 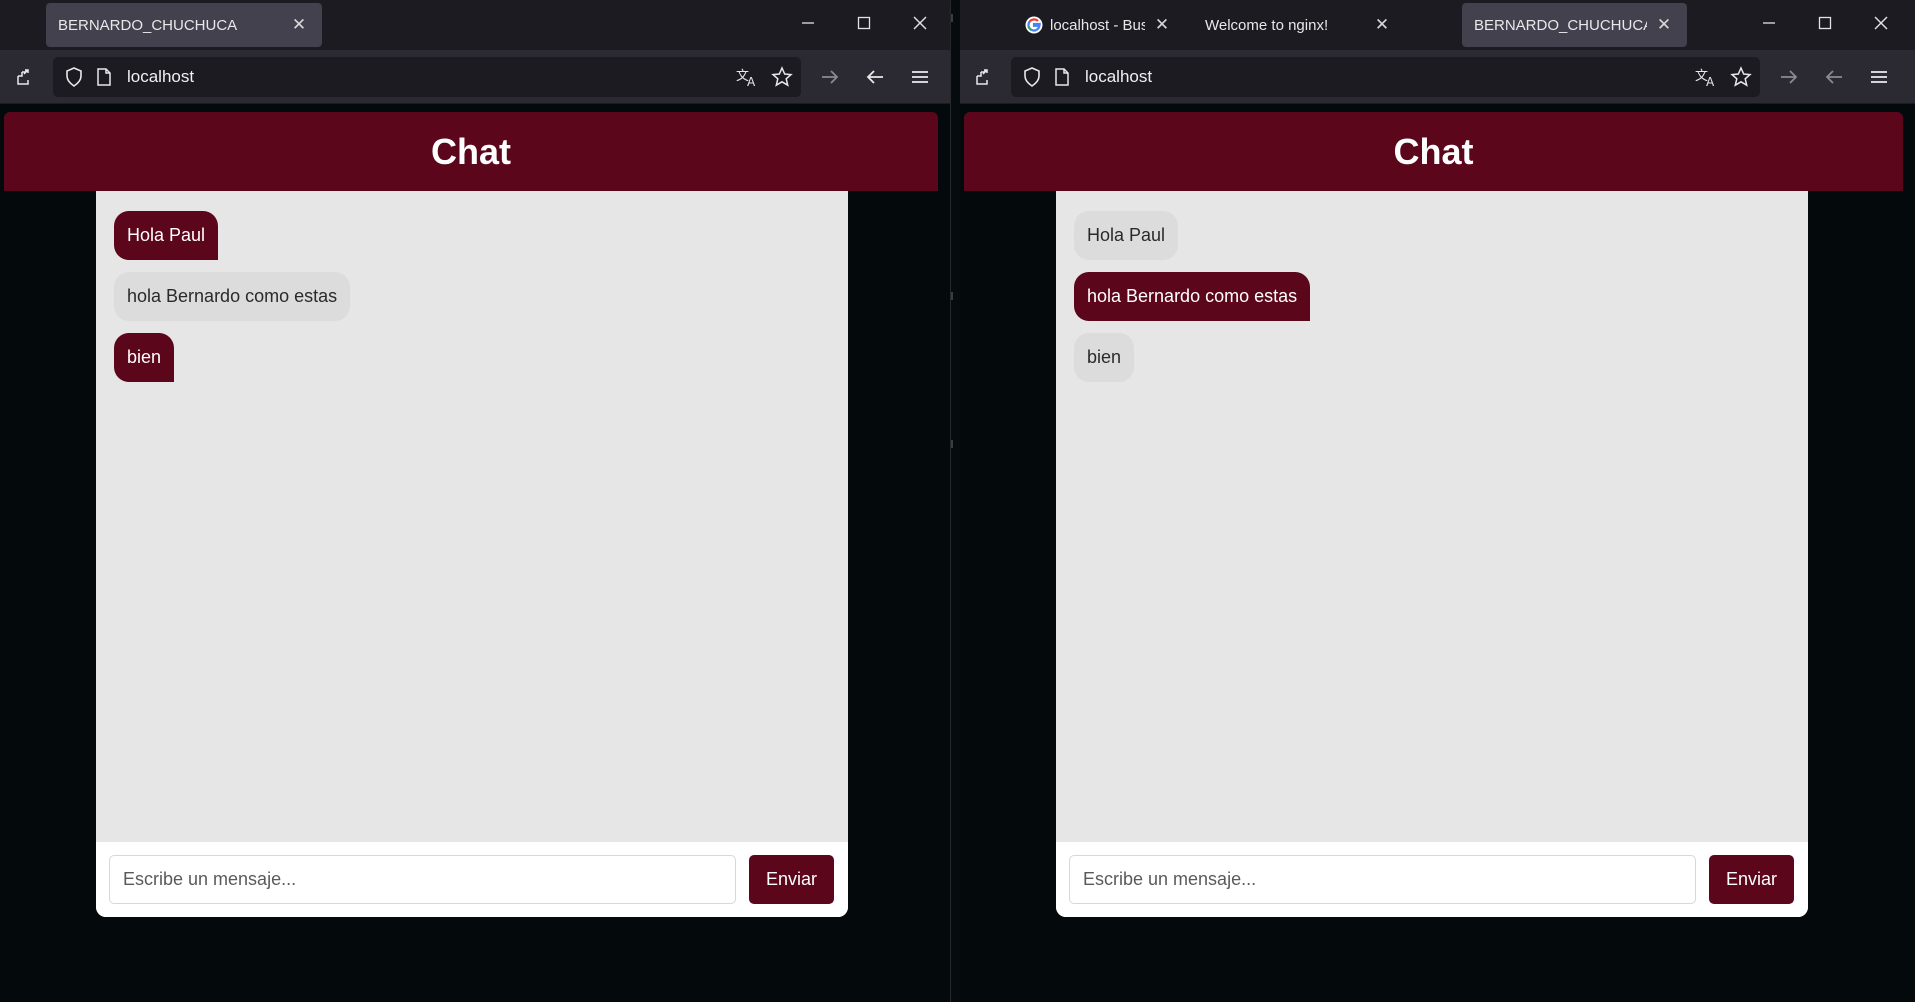 I want to click on message-received: hola Bernardo como estas, so click(x=232, y=296).